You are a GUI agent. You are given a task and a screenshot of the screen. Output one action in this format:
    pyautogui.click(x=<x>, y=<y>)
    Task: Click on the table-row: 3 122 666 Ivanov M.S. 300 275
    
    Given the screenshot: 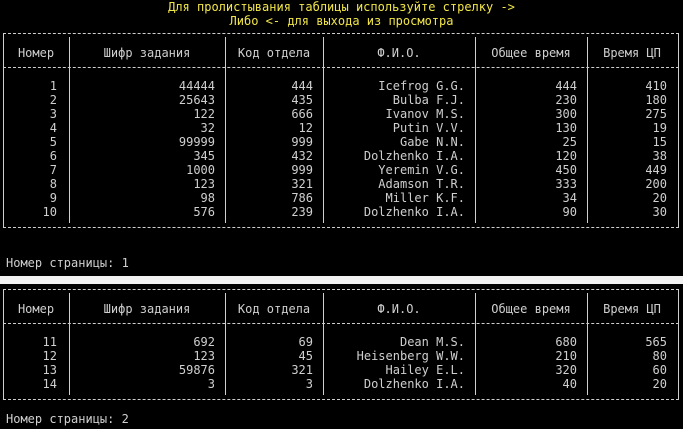 What is the action you would take?
    pyautogui.click(x=341, y=114)
    